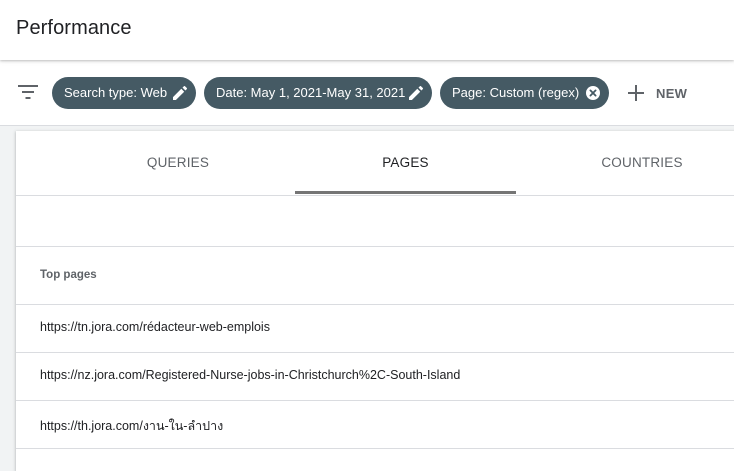  What do you see at coordinates (405, 162) in the screenshot?
I see `tab-pages: PAGES` at bounding box center [405, 162].